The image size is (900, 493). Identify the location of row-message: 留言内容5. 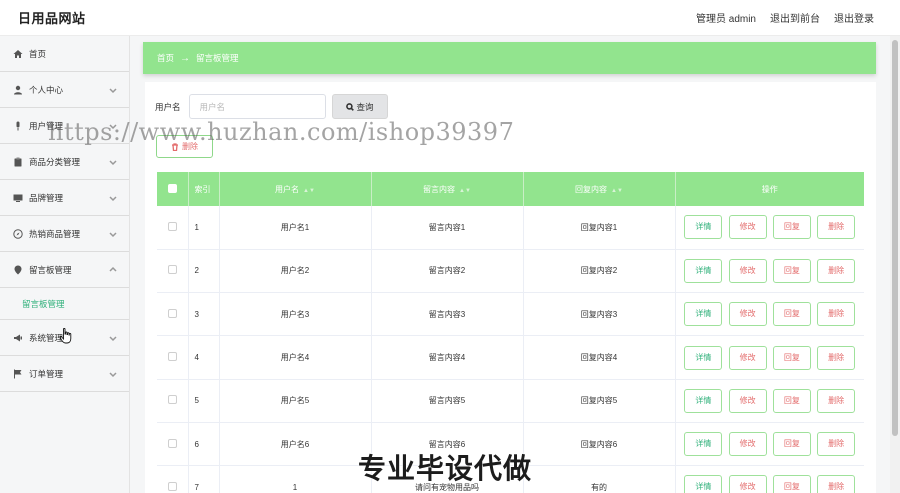
(447, 401).